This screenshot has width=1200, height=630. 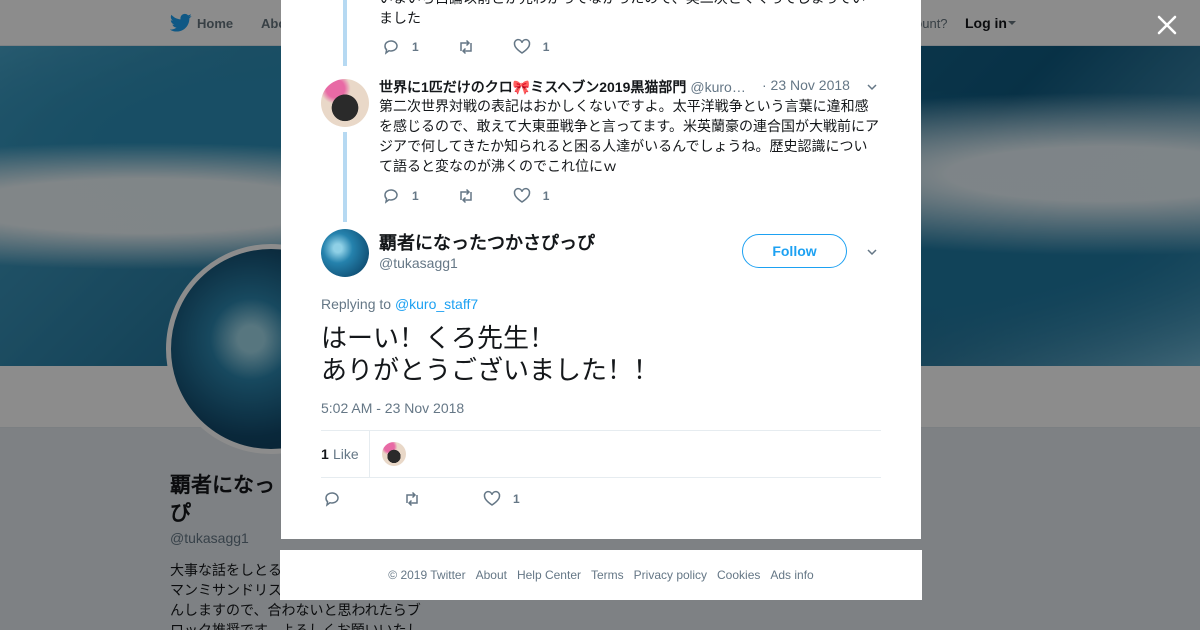 I want to click on footer-copyright: © 2019 Twitter, so click(x=427, y=575).